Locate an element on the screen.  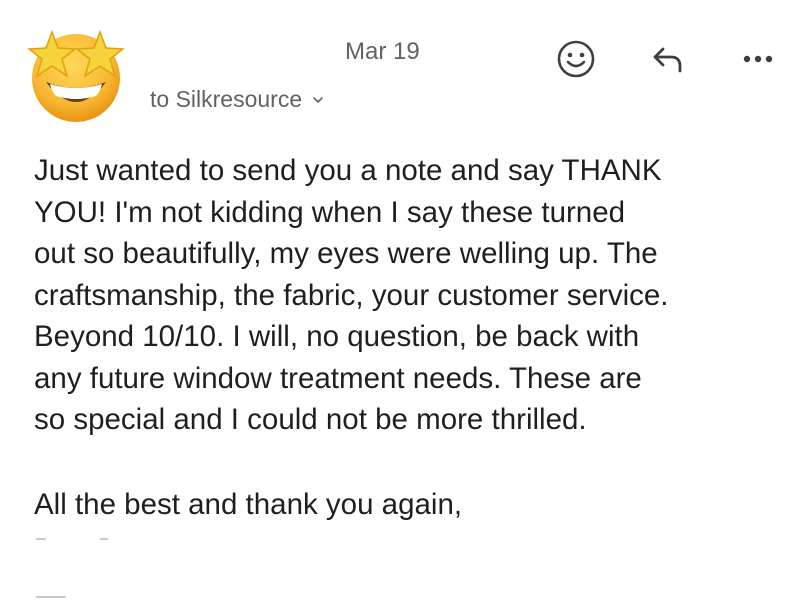
reply-arrow-icon is located at coordinates (667, 60).